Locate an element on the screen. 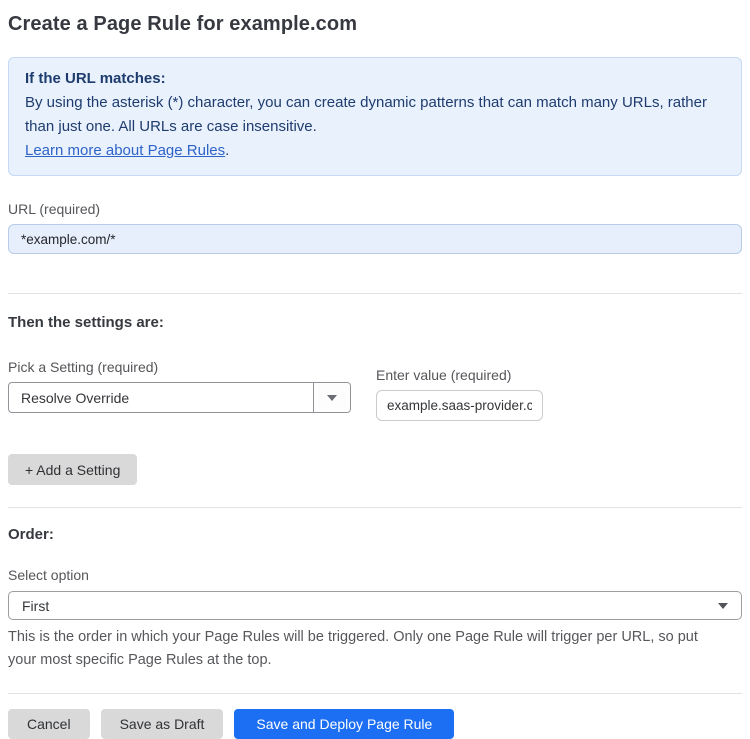 The image size is (750, 739). url-input is located at coordinates (375, 239).